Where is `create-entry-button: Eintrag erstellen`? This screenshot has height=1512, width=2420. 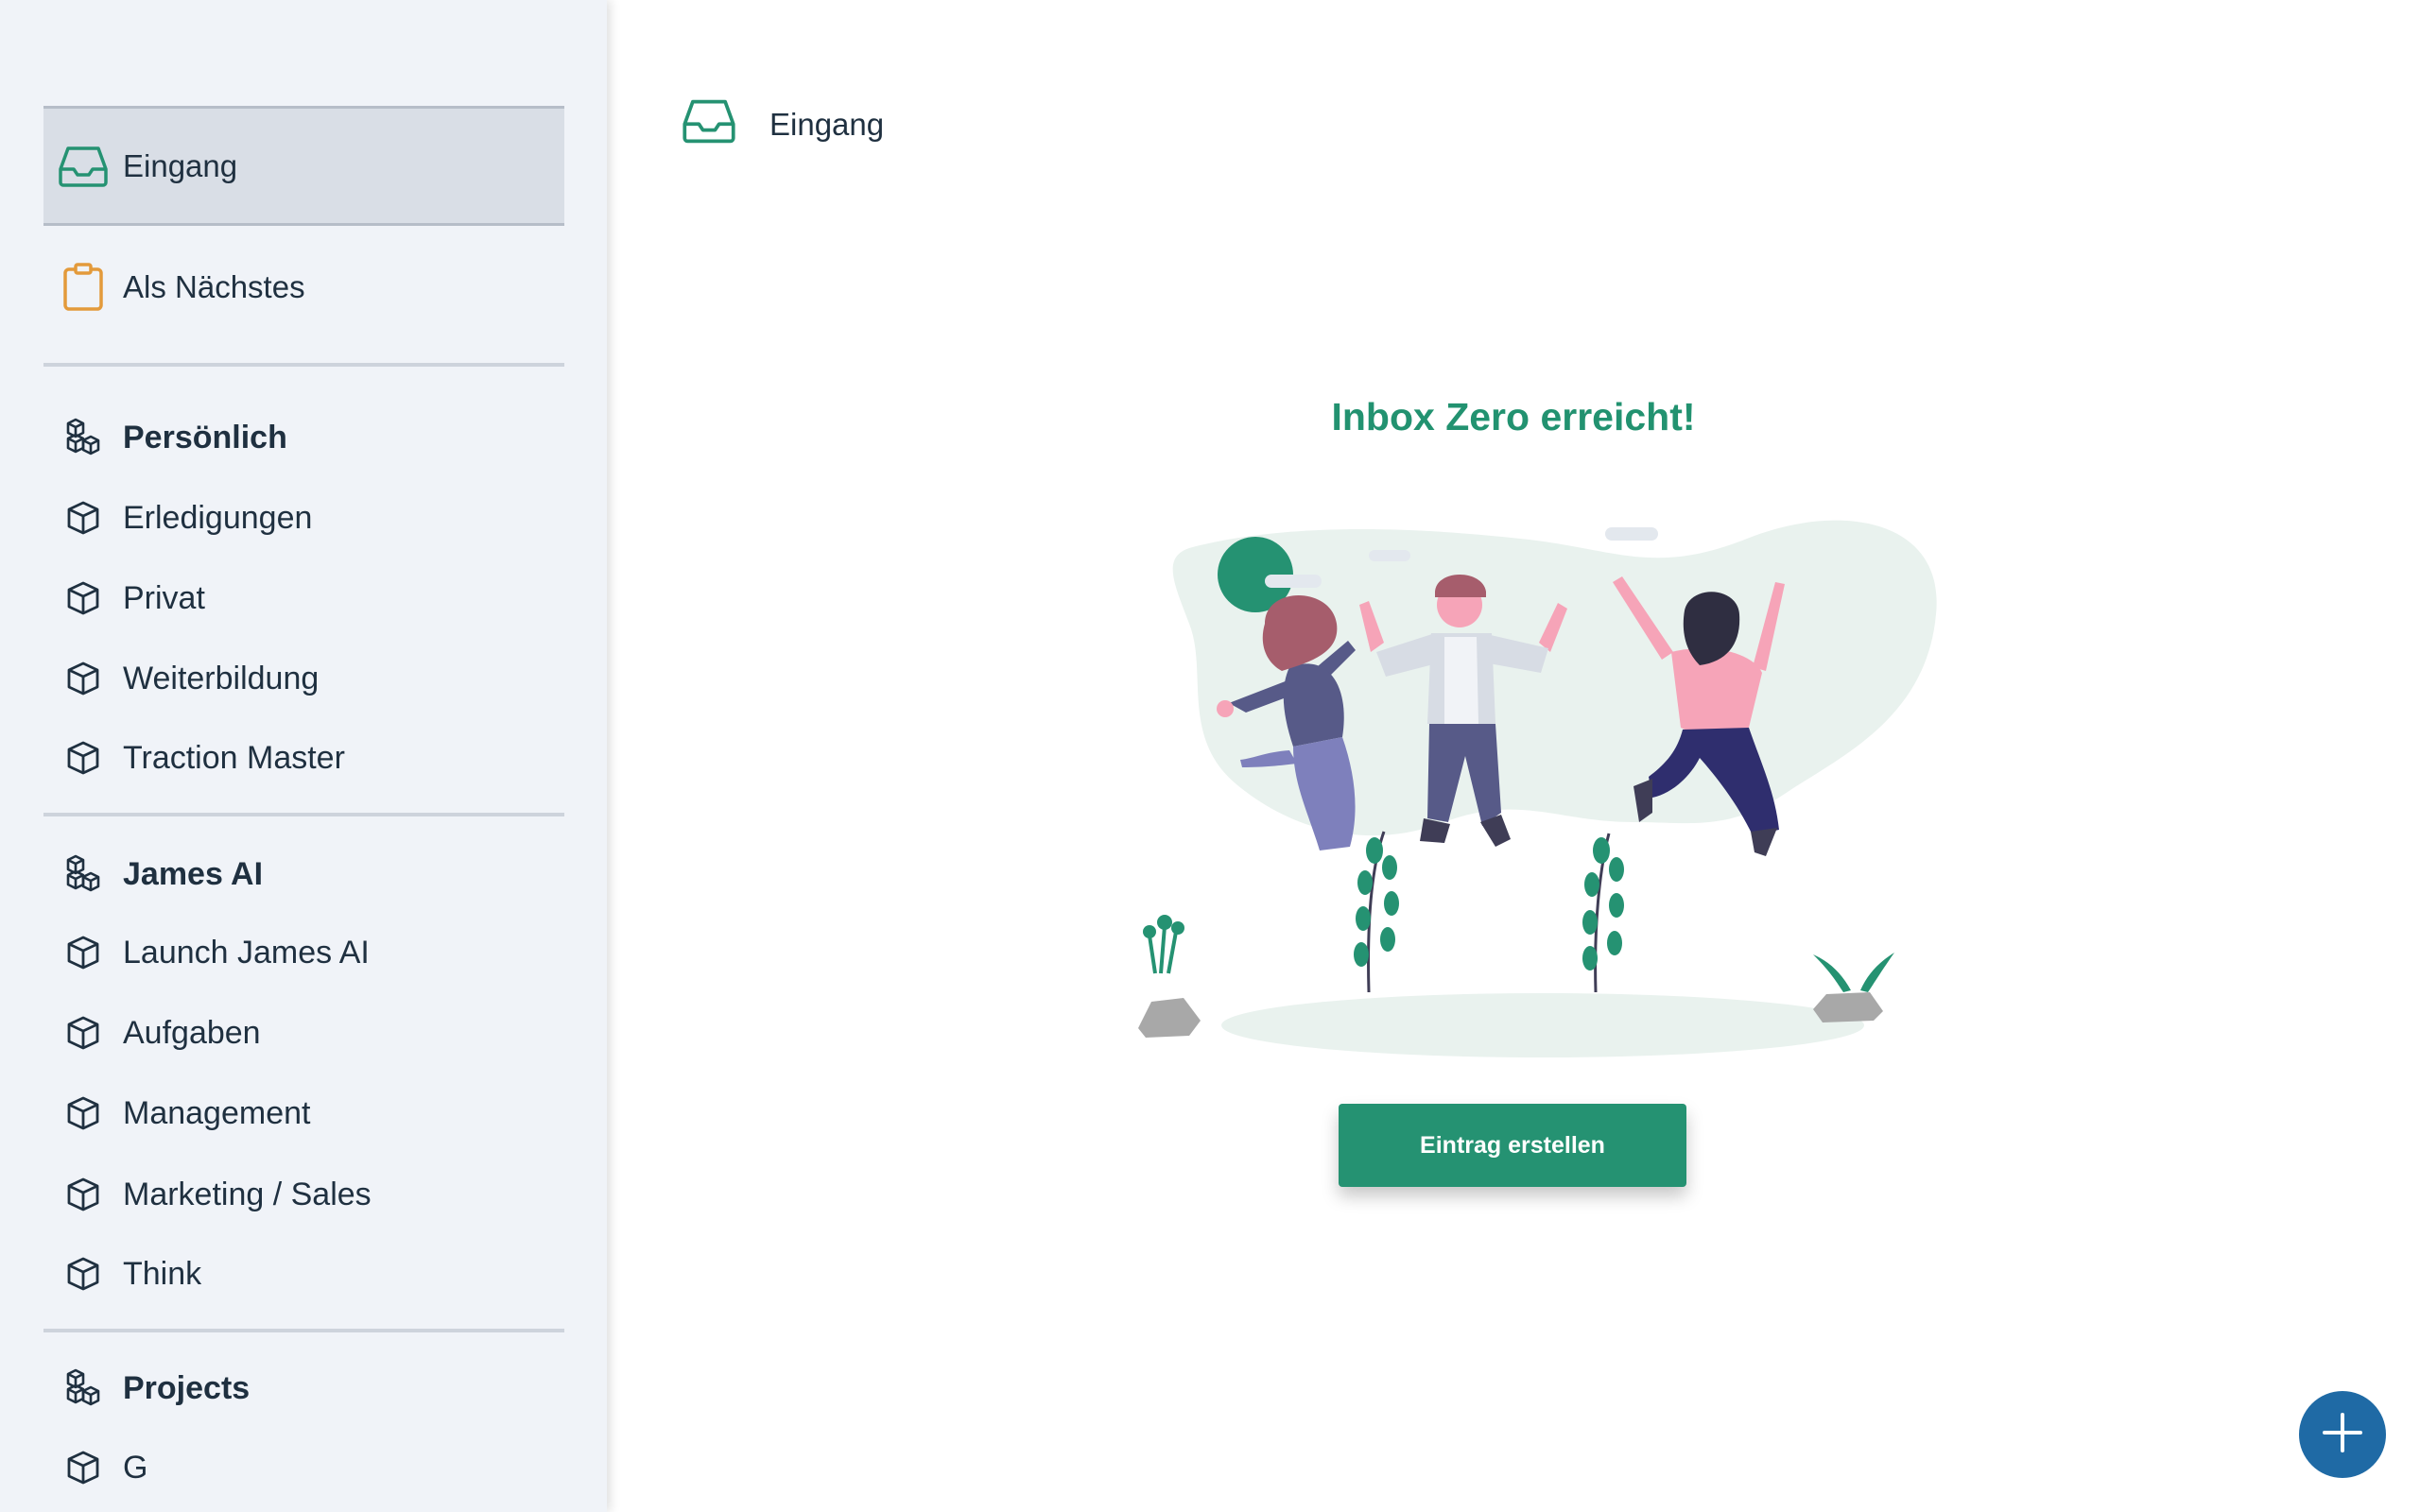
create-entry-button: Eintrag erstellen is located at coordinates (1512, 1145).